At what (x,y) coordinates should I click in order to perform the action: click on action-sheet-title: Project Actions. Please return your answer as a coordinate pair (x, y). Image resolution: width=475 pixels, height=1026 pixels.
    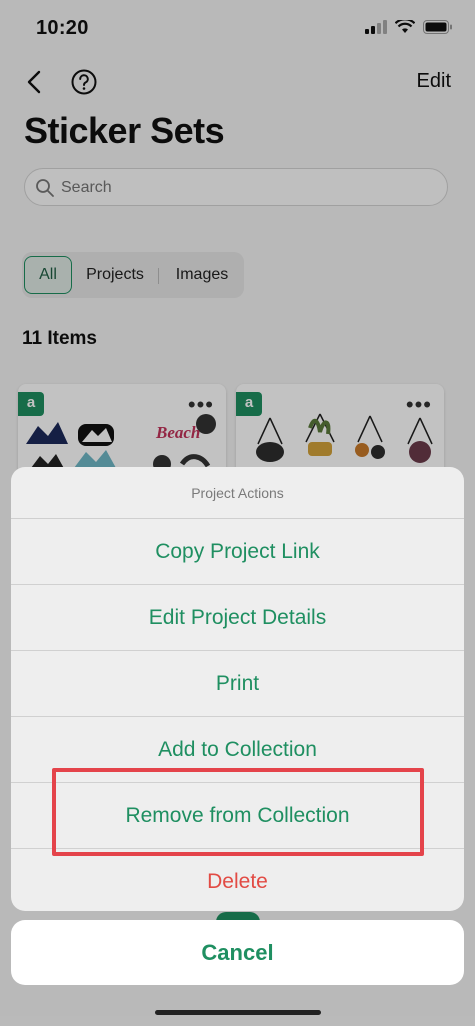
    Looking at the image, I should click on (237, 493).